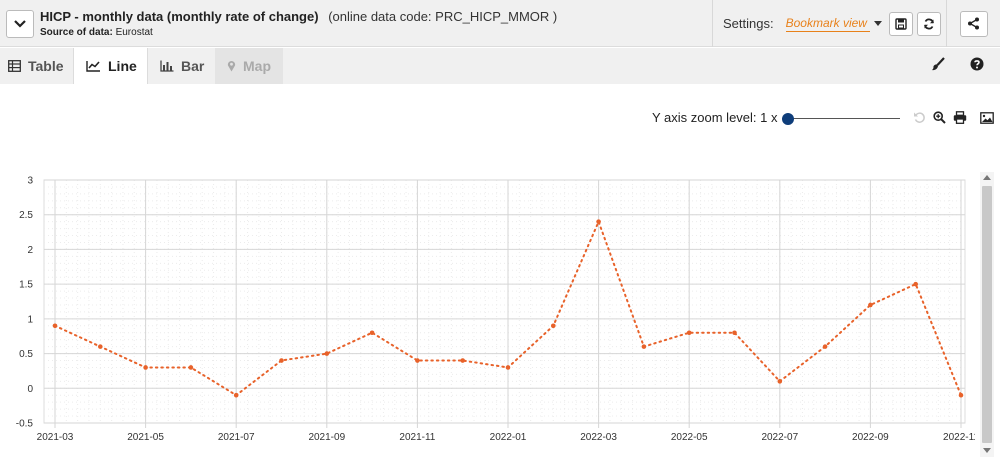 The height and width of the screenshot is (469, 1000). Describe the element at coordinates (25, 424) in the screenshot. I see `y-tick-label: -0.5` at that location.